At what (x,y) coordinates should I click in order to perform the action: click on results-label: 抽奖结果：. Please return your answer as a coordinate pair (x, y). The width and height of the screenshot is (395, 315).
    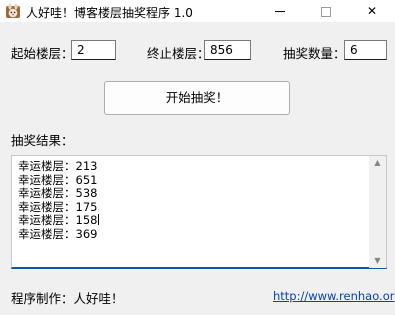
    Looking at the image, I should click on (42, 140).